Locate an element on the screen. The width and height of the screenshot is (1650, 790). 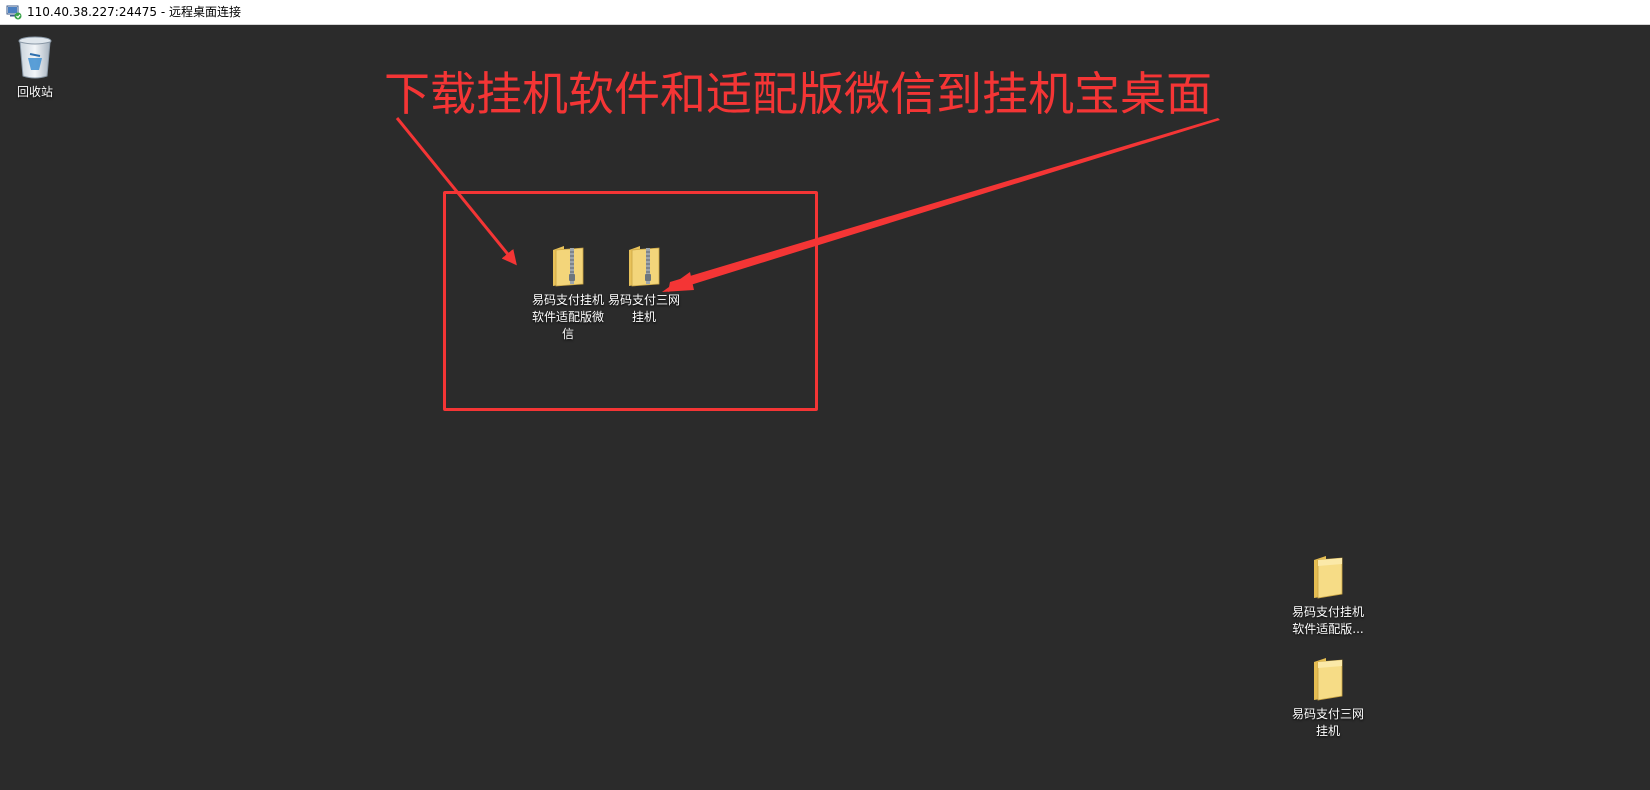
desktop-icon-zip-sanwang: 易码支付三网挂机 is located at coordinates (644, 285).